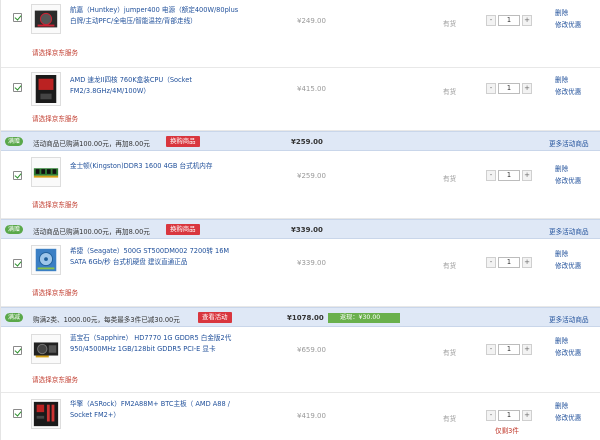 The width and height of the screenshot is (600, 440). Describe the element at coordinates (311, 416) in the screenshot. I see `item-price: ¥419.00` at that location.